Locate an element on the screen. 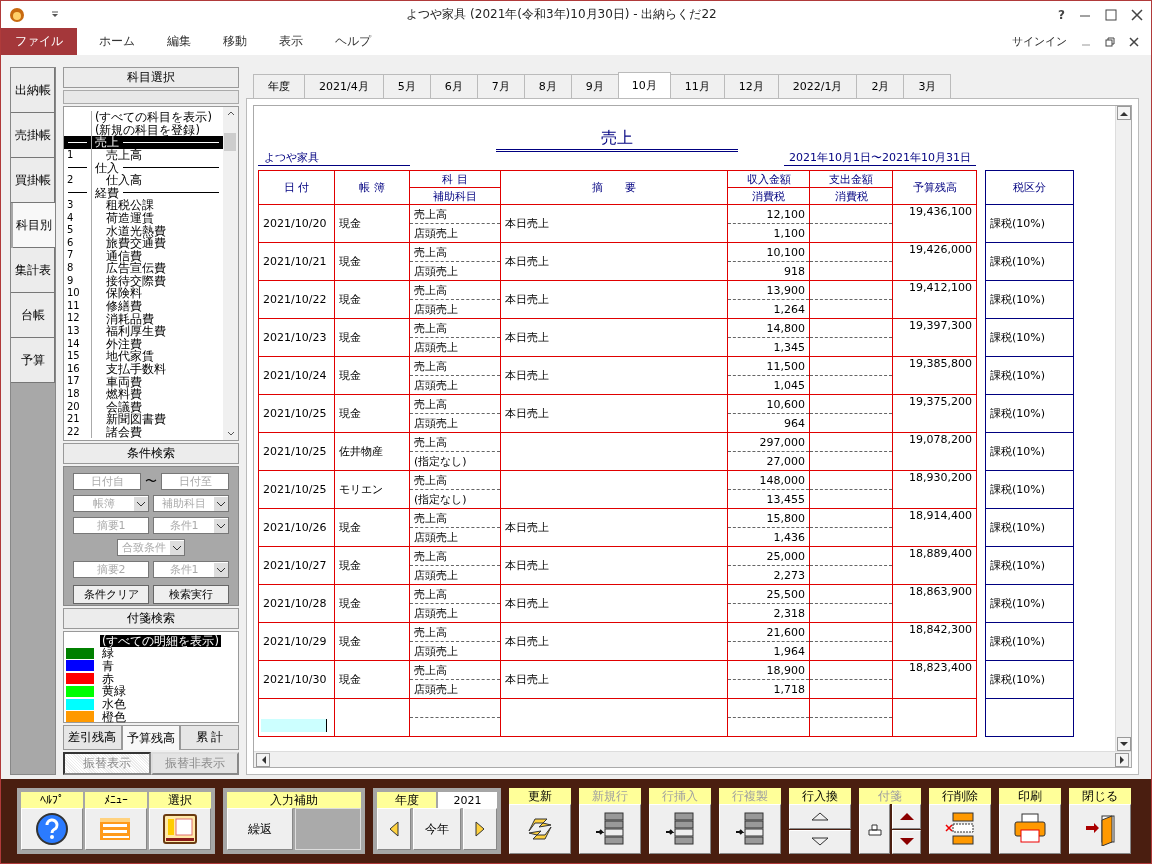 The height and width of the screenshot is (864, 1152). search-button: 検索実行 is located at coordinates (191, 595).